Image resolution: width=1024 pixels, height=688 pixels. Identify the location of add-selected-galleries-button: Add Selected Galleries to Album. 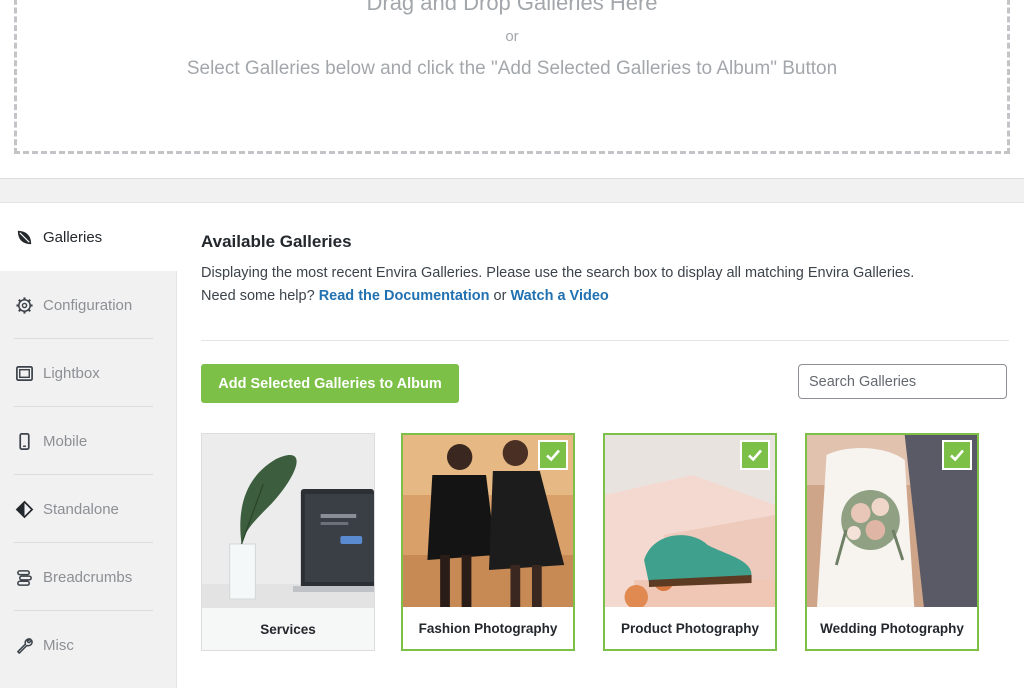
(330, 383).